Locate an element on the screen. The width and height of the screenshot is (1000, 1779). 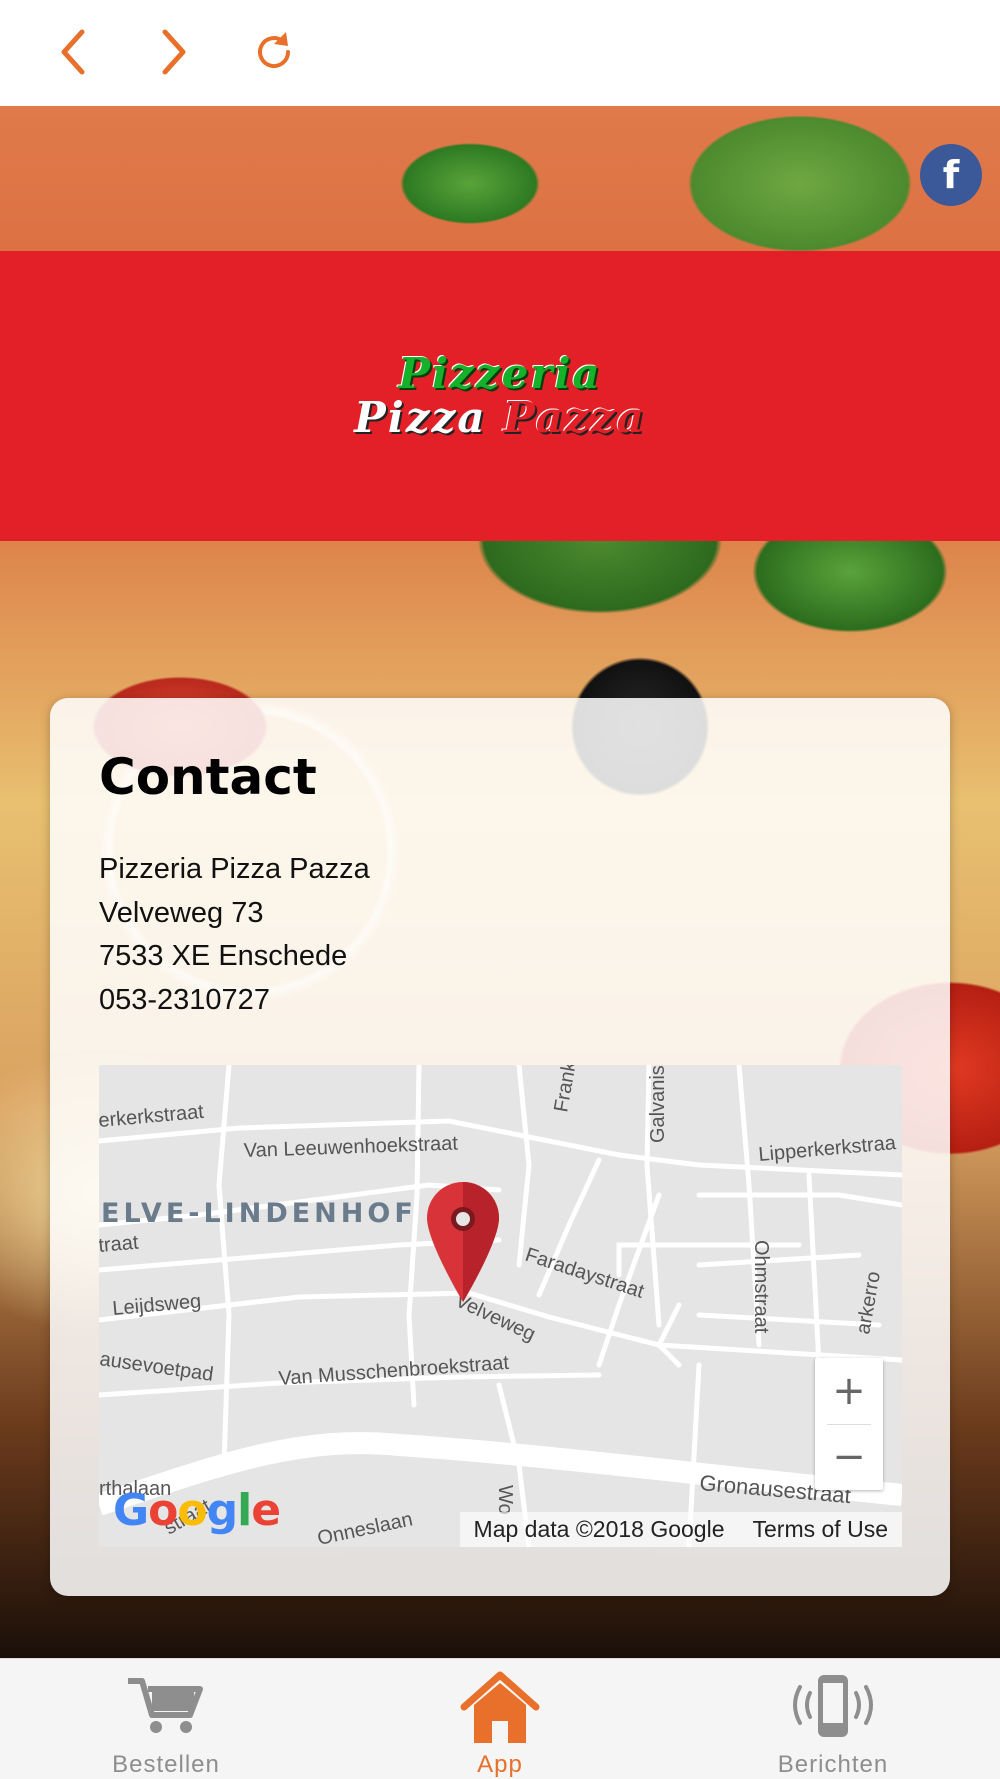
forward-button is located at coordinates (173, 52).